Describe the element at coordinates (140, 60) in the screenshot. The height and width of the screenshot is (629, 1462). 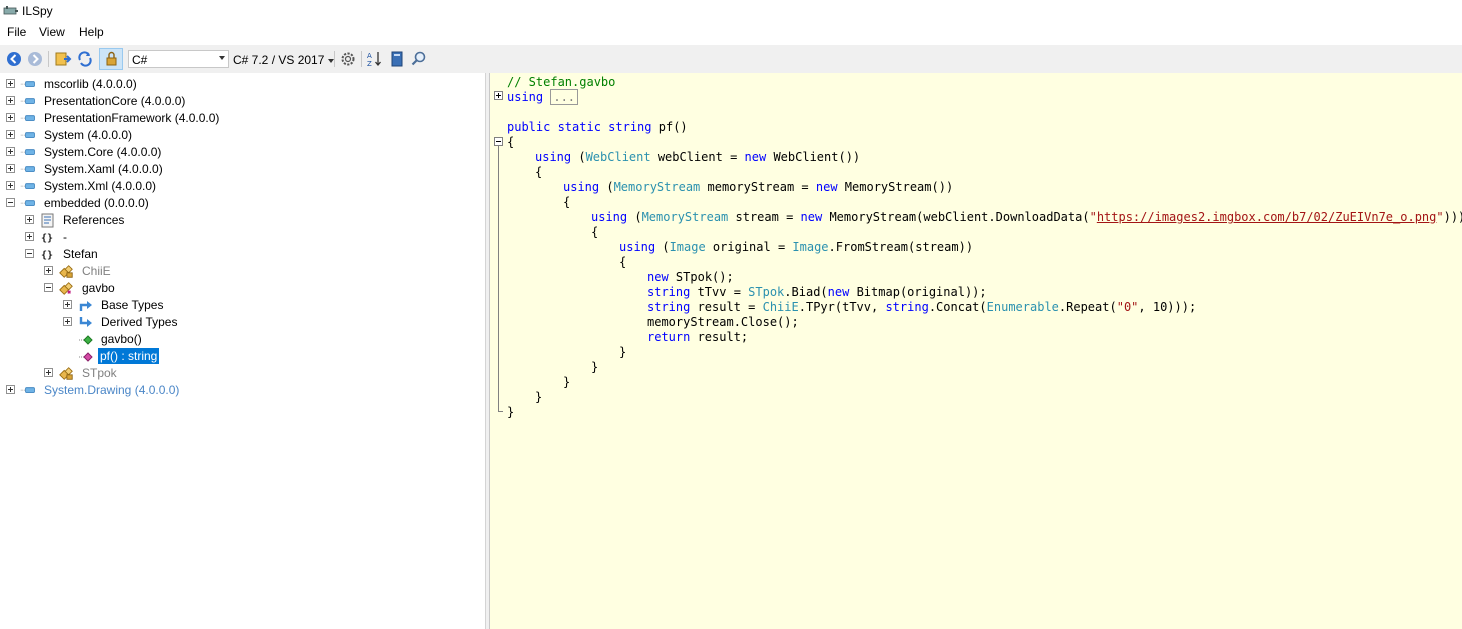
I see `language-value: C#` at that location.